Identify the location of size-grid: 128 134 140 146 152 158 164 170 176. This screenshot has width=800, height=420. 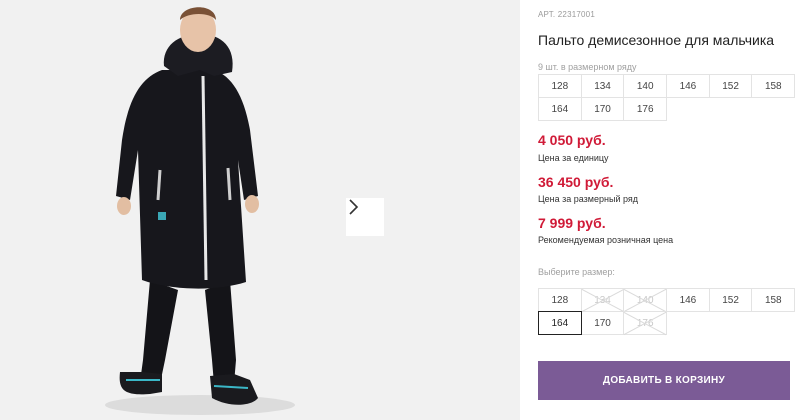
(667, 97).